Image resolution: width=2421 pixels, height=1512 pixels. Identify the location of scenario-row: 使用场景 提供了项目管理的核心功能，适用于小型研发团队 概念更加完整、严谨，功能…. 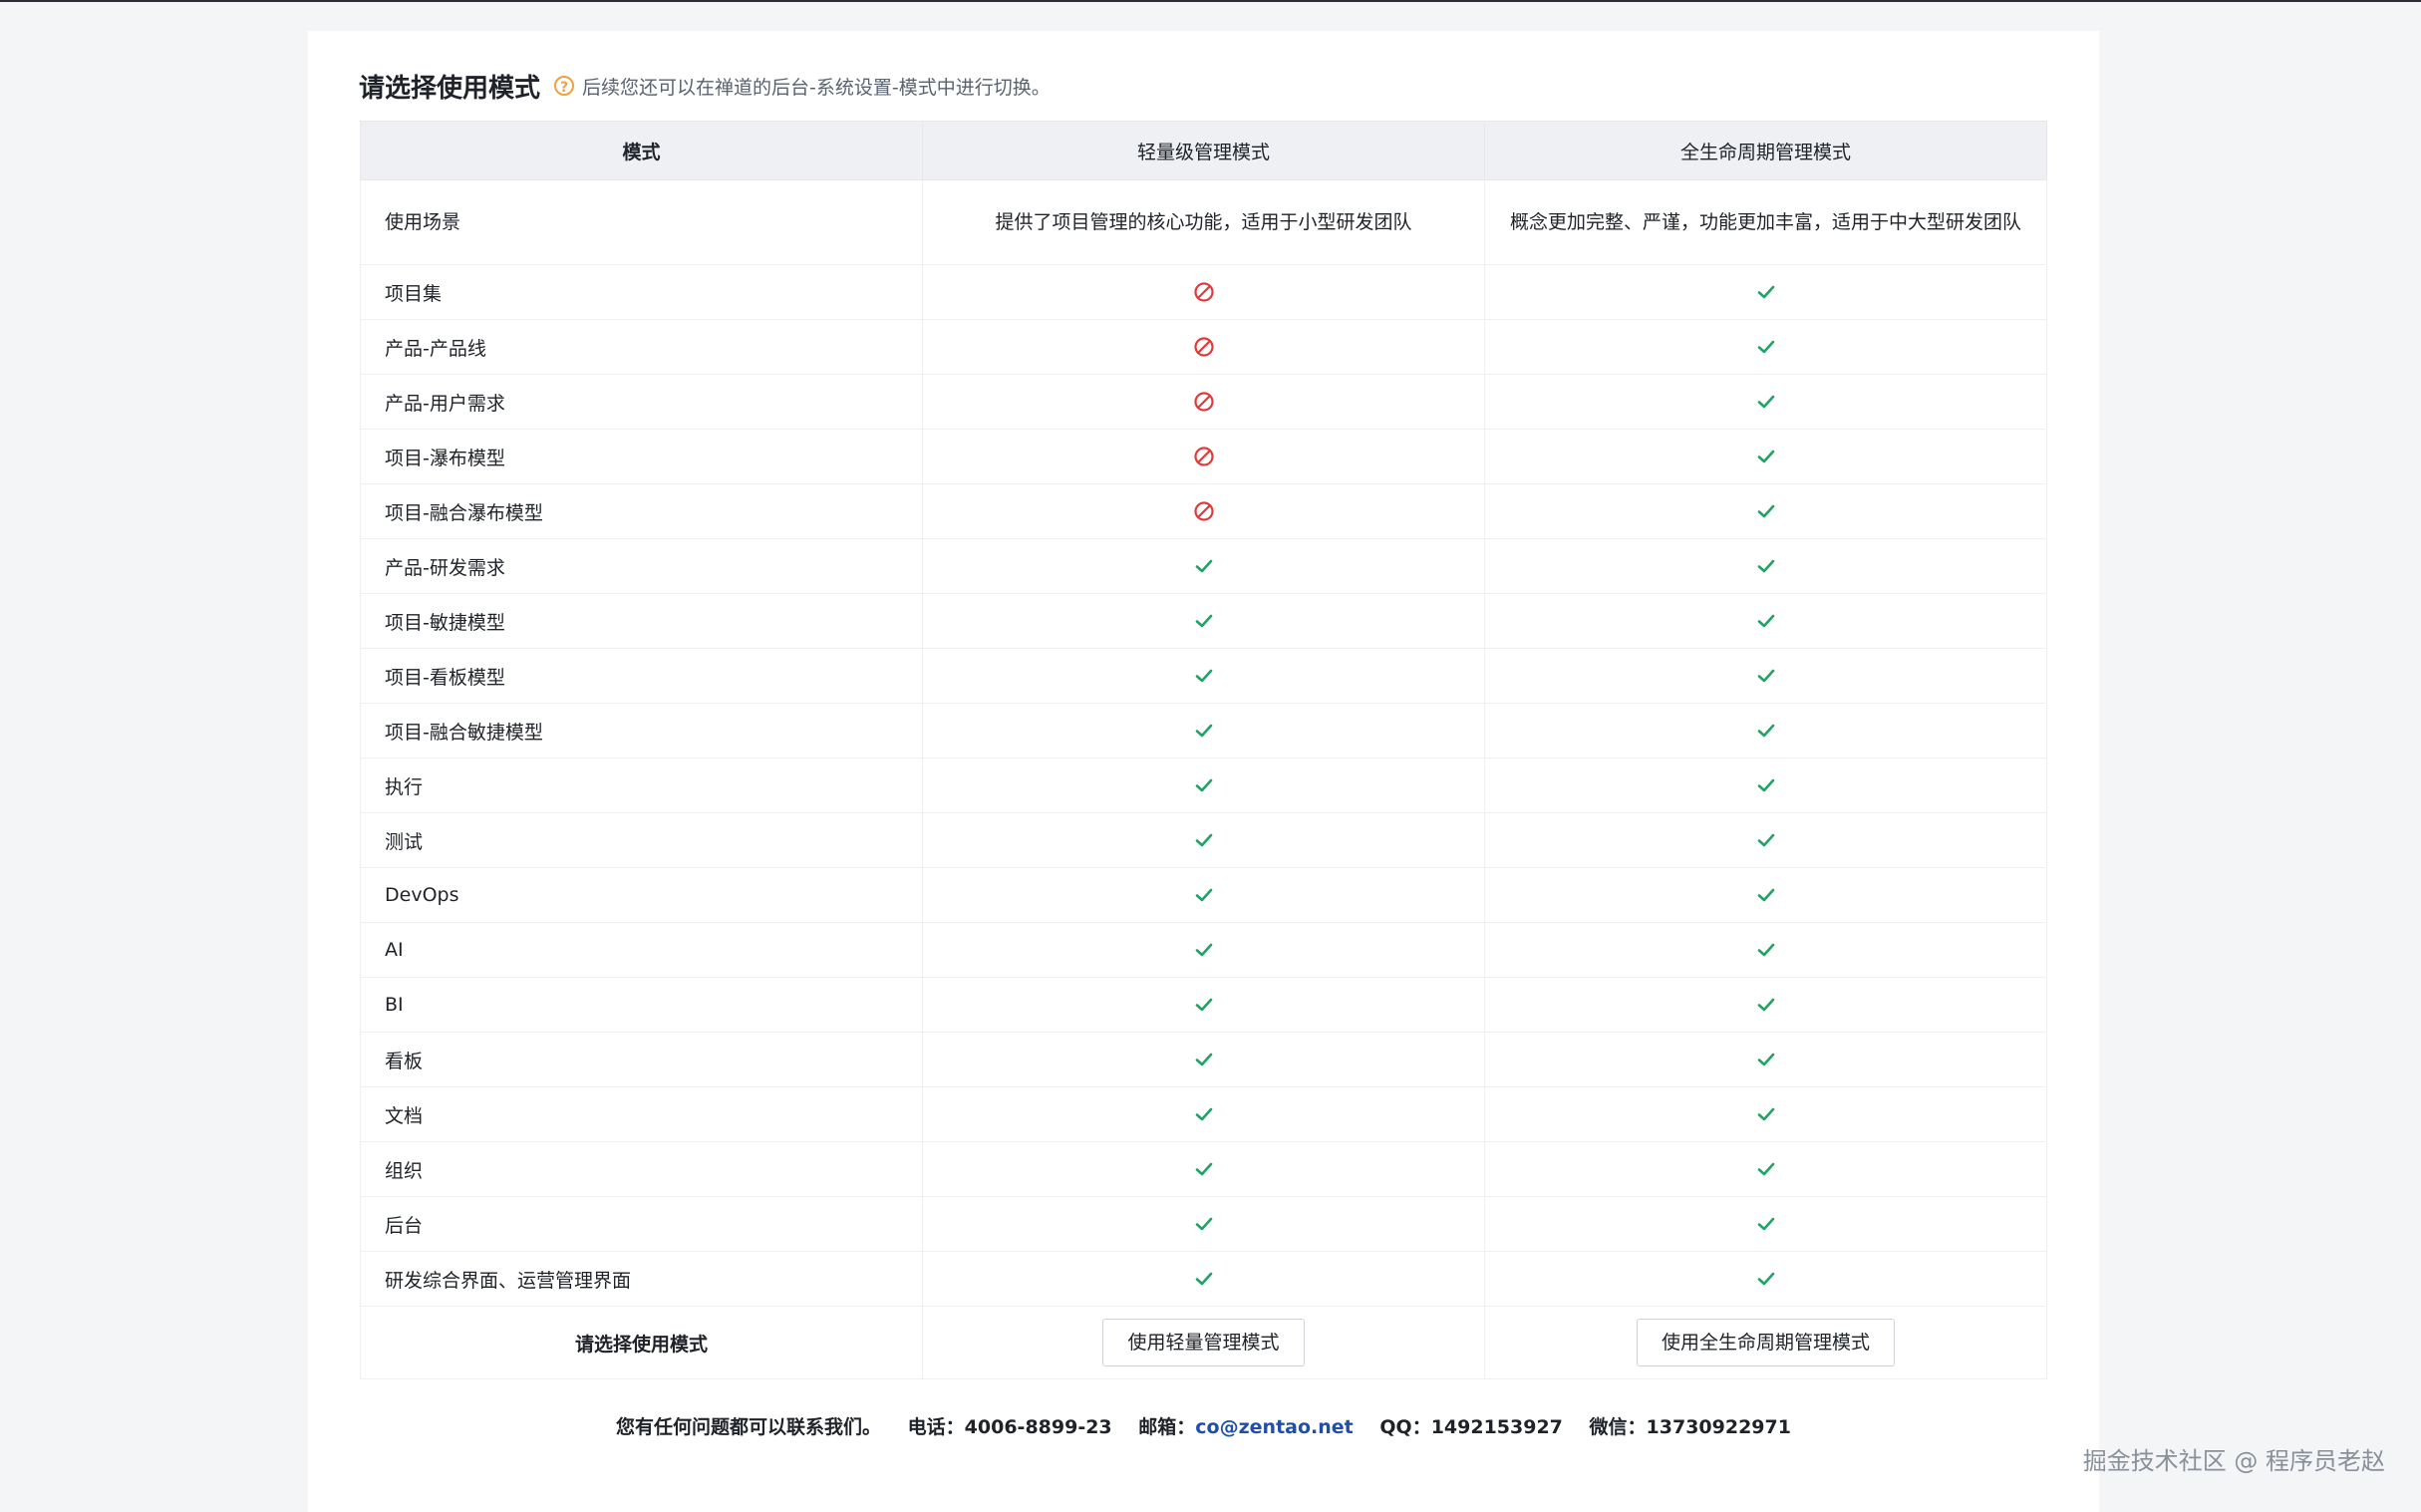
(1203, 222).